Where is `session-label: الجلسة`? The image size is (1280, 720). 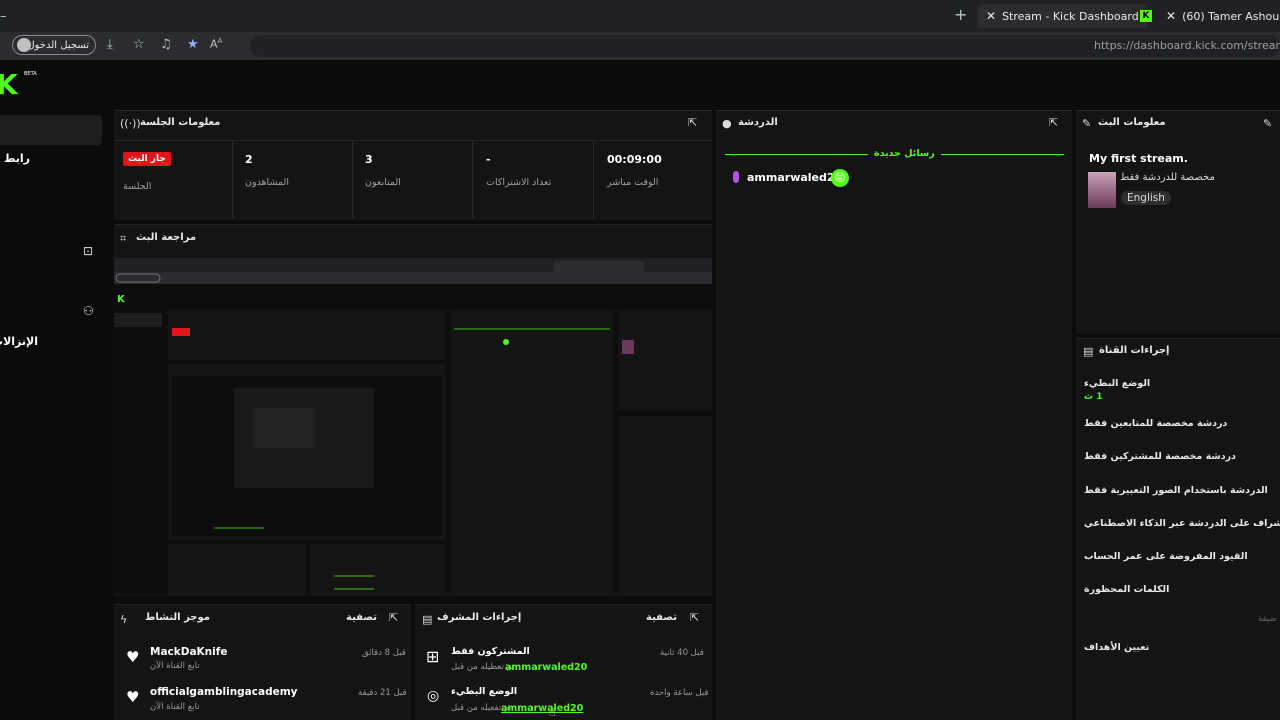
session-label: الجلسة is located at coordinates (137, 186).